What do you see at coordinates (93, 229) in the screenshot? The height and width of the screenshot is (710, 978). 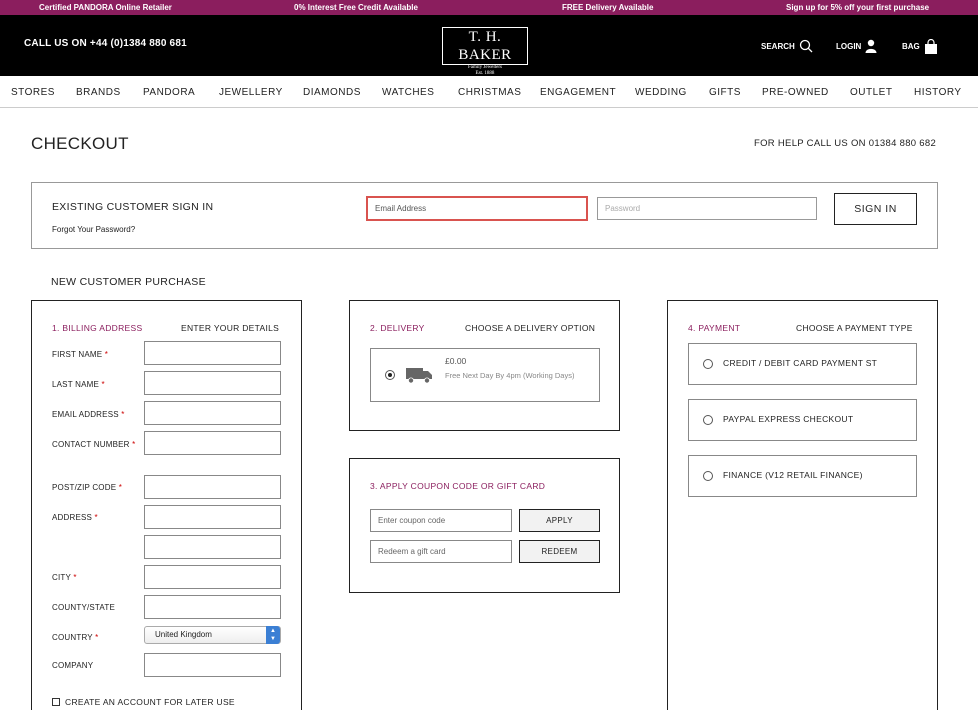 I see `forgot-password-link: Forgot Your Password?` at bounding box center [93, 229].